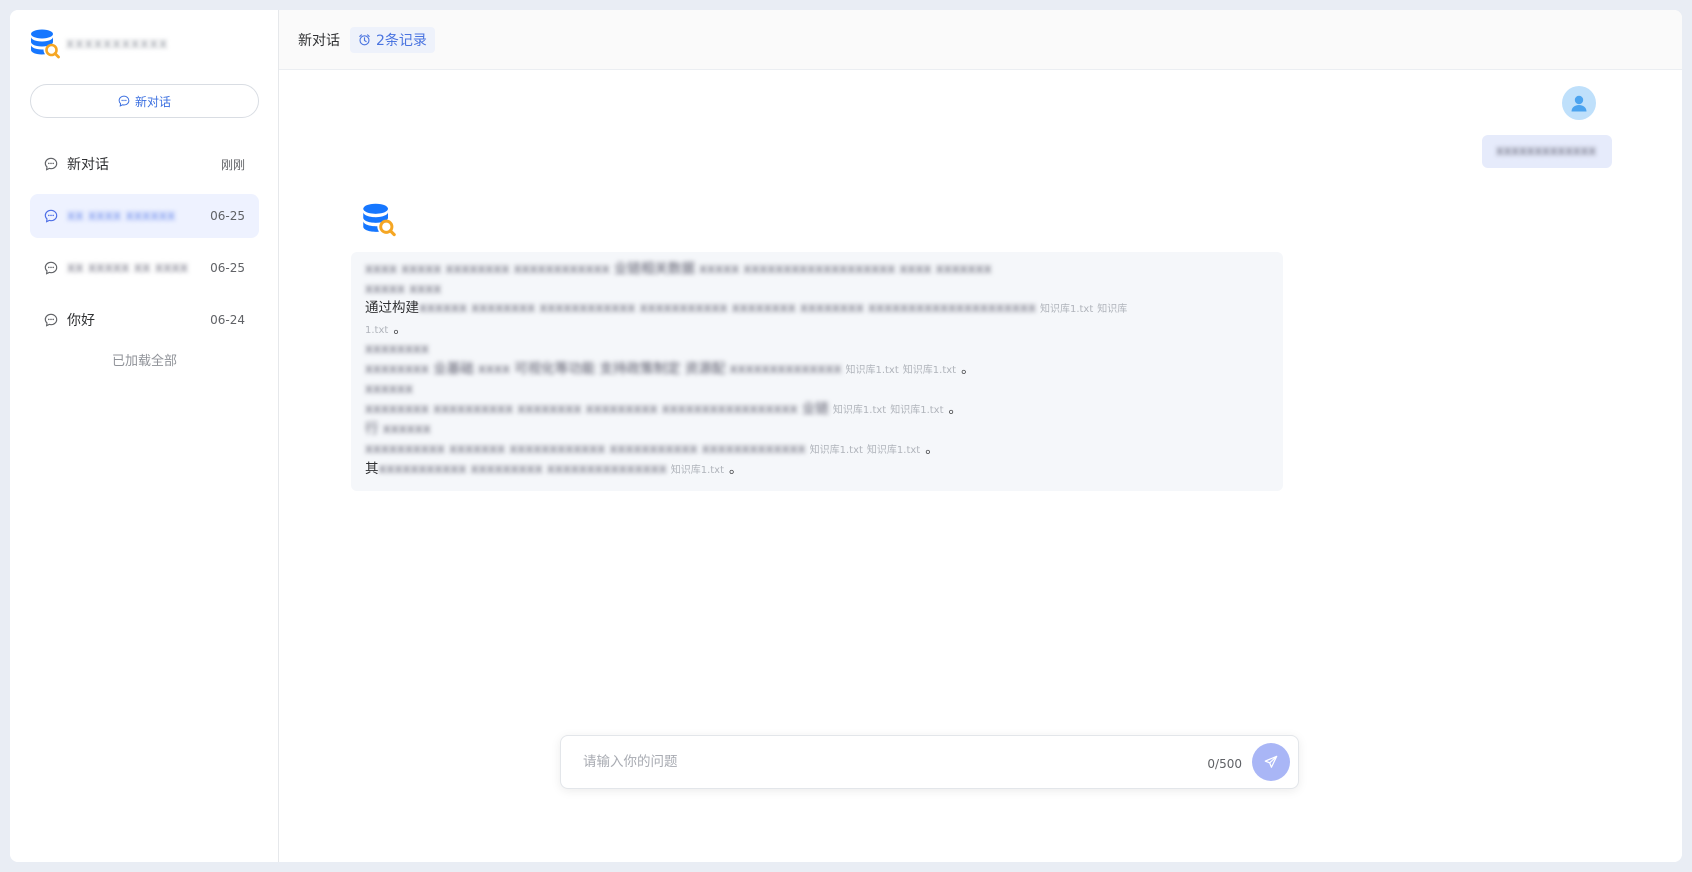 This screenshot has width=1692, height=872. I want to click on brand-logo: xxxxxxxxxxx, so click(99, 44).